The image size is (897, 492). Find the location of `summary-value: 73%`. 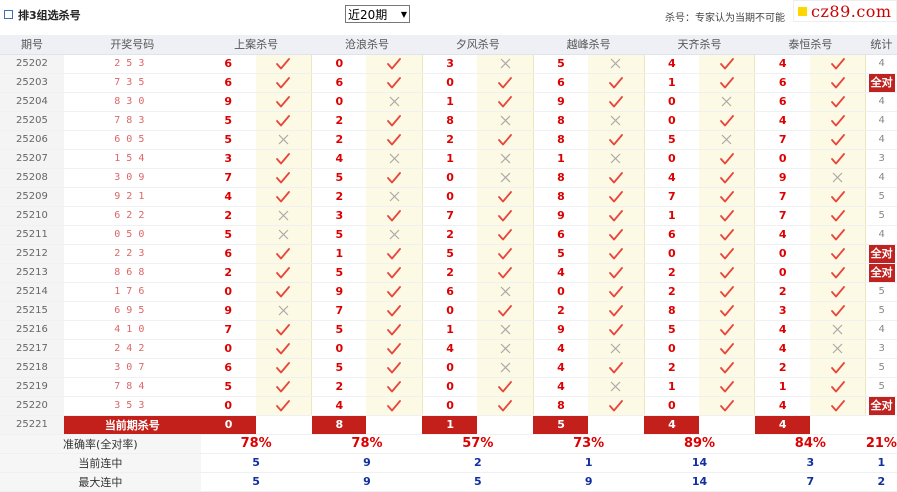

summary-value: 73% is located at coordinates (589, 444).